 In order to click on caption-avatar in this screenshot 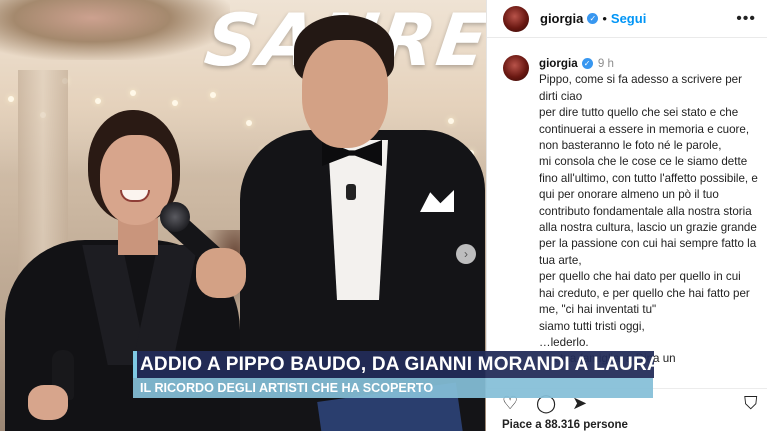, I will do `click(516, 68)`.